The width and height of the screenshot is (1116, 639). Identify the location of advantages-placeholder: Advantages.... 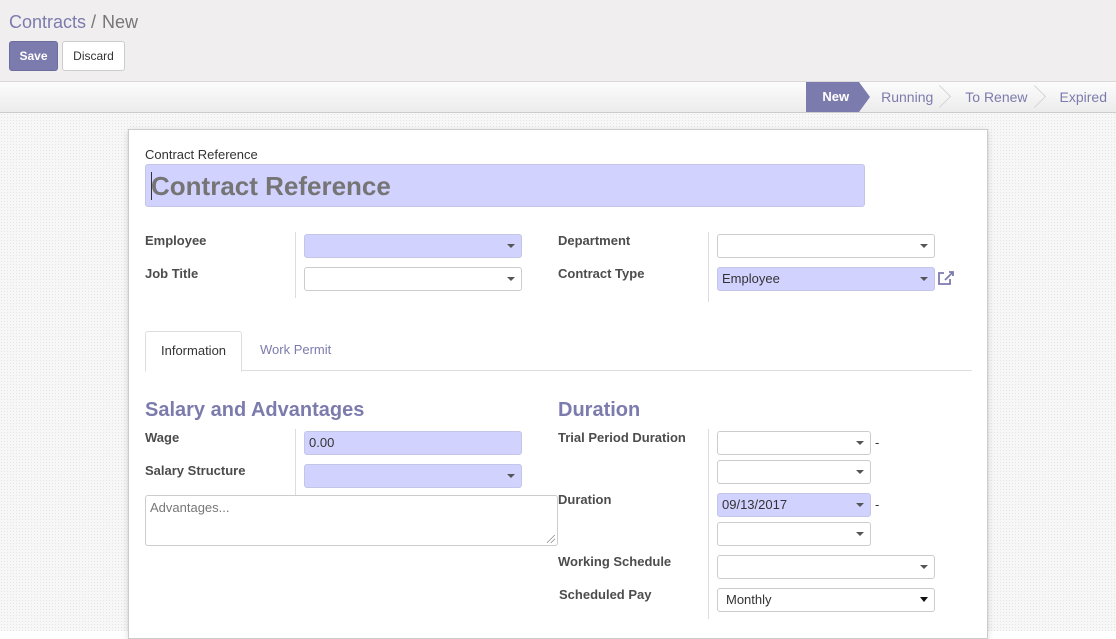
(190, 507).